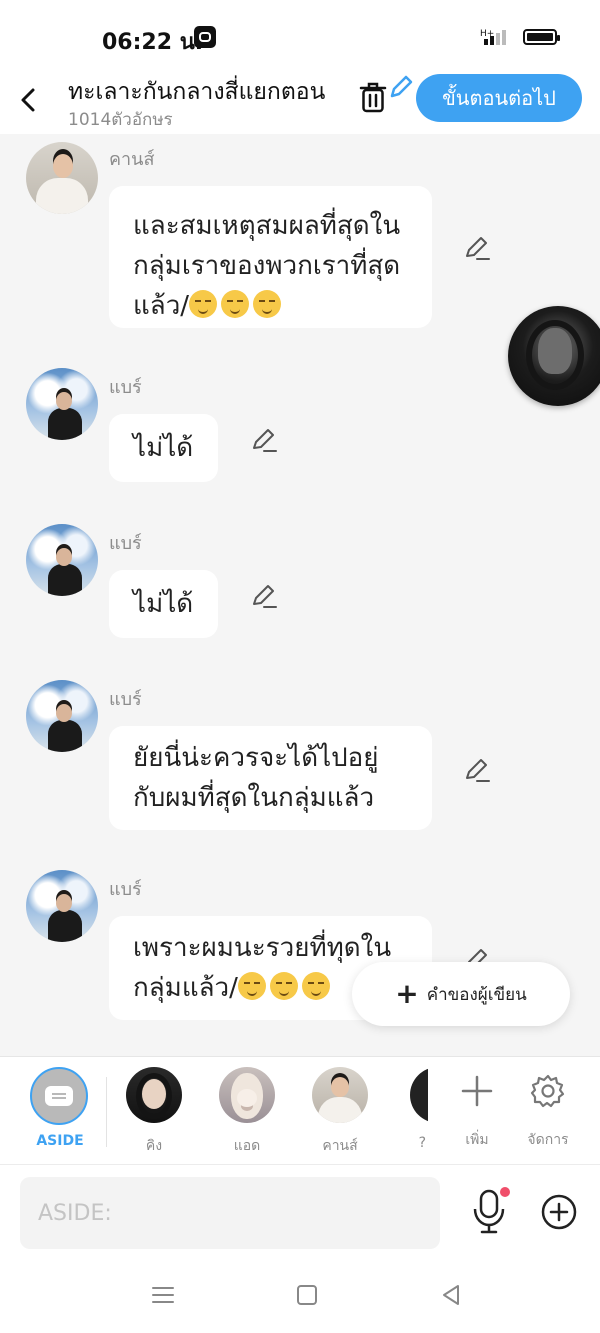 Image resolution: width=600 pixels, height=1333 pixels. I want to click on character-partial: ?, so click(413, 1109).